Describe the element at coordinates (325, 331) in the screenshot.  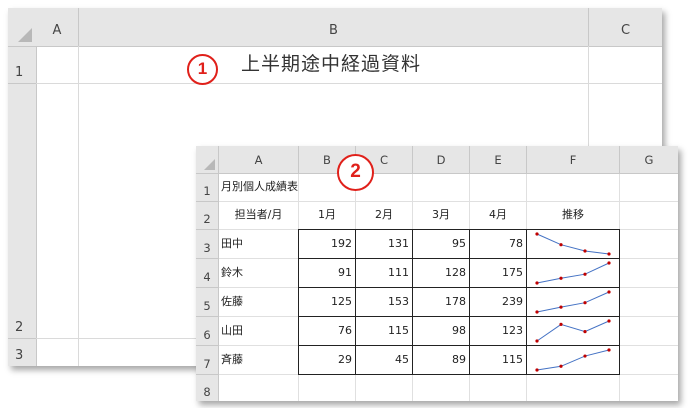
I see `value-cell: 76` at that location.